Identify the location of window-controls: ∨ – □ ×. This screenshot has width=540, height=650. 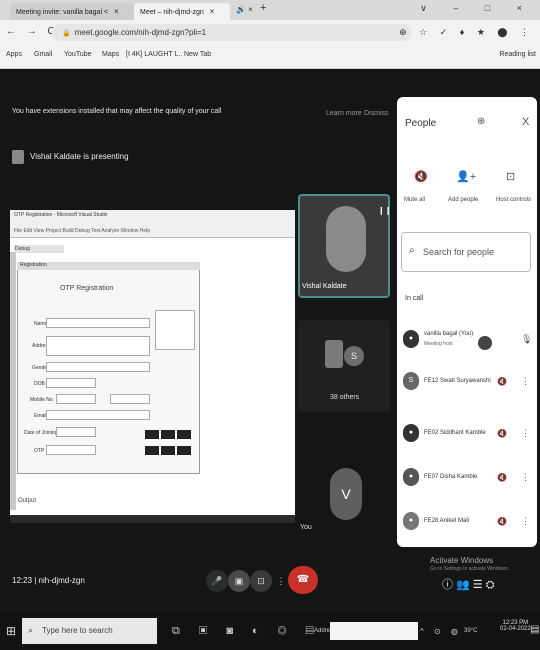
(477, 8).